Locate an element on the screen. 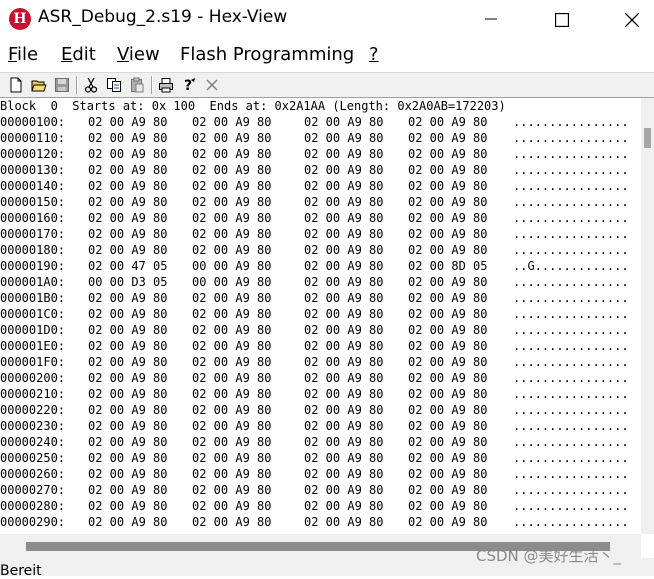 This screenshot has width=654, height=579. cut-icon is located at coordinates (91, 85).